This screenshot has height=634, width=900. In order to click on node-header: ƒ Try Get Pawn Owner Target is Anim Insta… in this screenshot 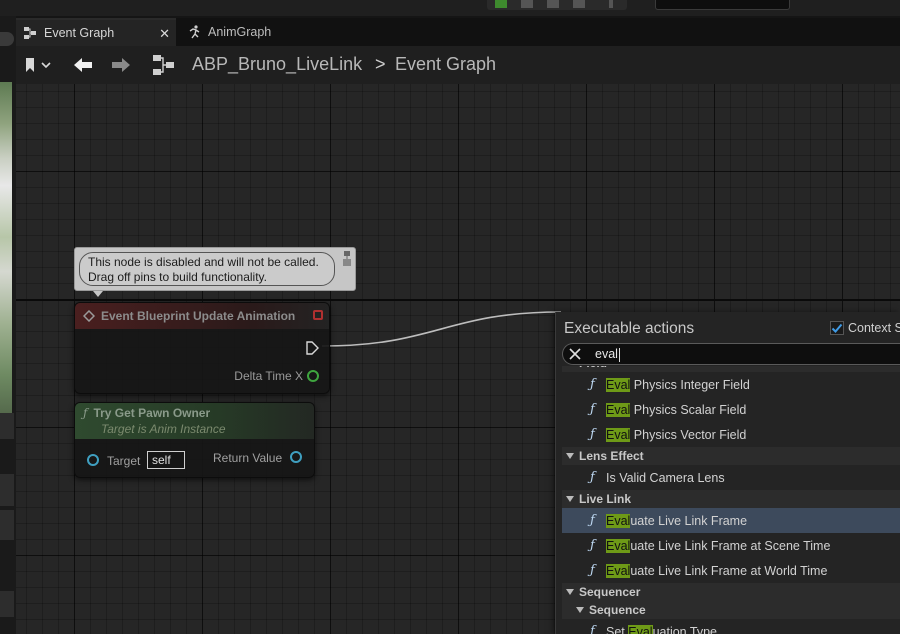, I will do `click(194, 421)`.